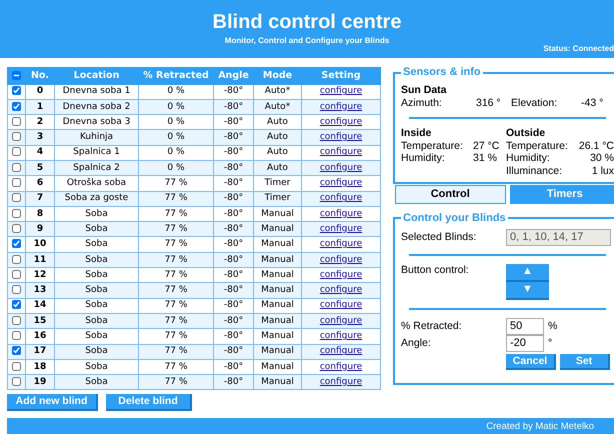 Image resolution: width=614 pixels, height=434 pixels. Describe the element at coordinates (602, 171) in the screenshot. I see `sensor-value: 1 lux` at that location.